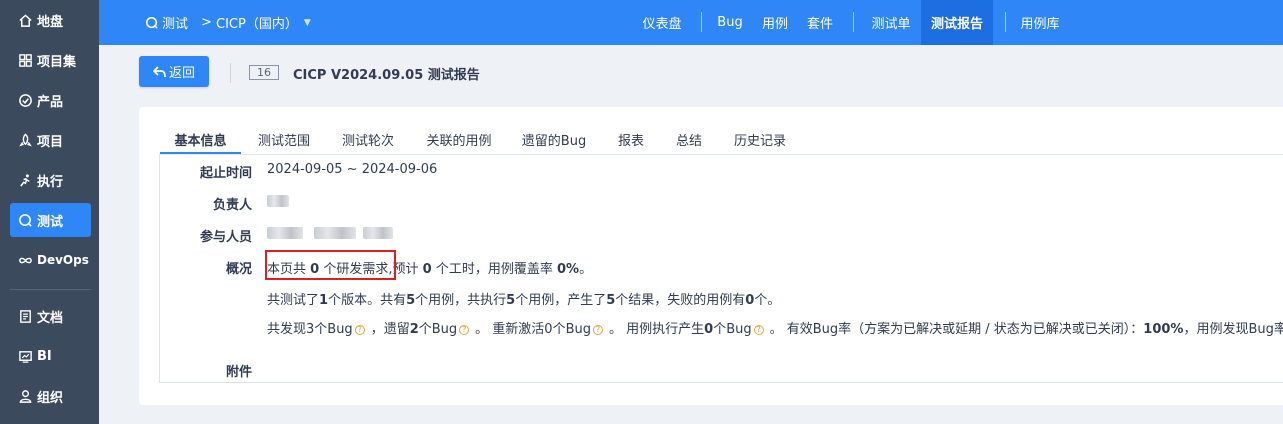 This screenshot has width=1283, height=424. I want to click on owner-avatar-blurred, so click(278, 201).